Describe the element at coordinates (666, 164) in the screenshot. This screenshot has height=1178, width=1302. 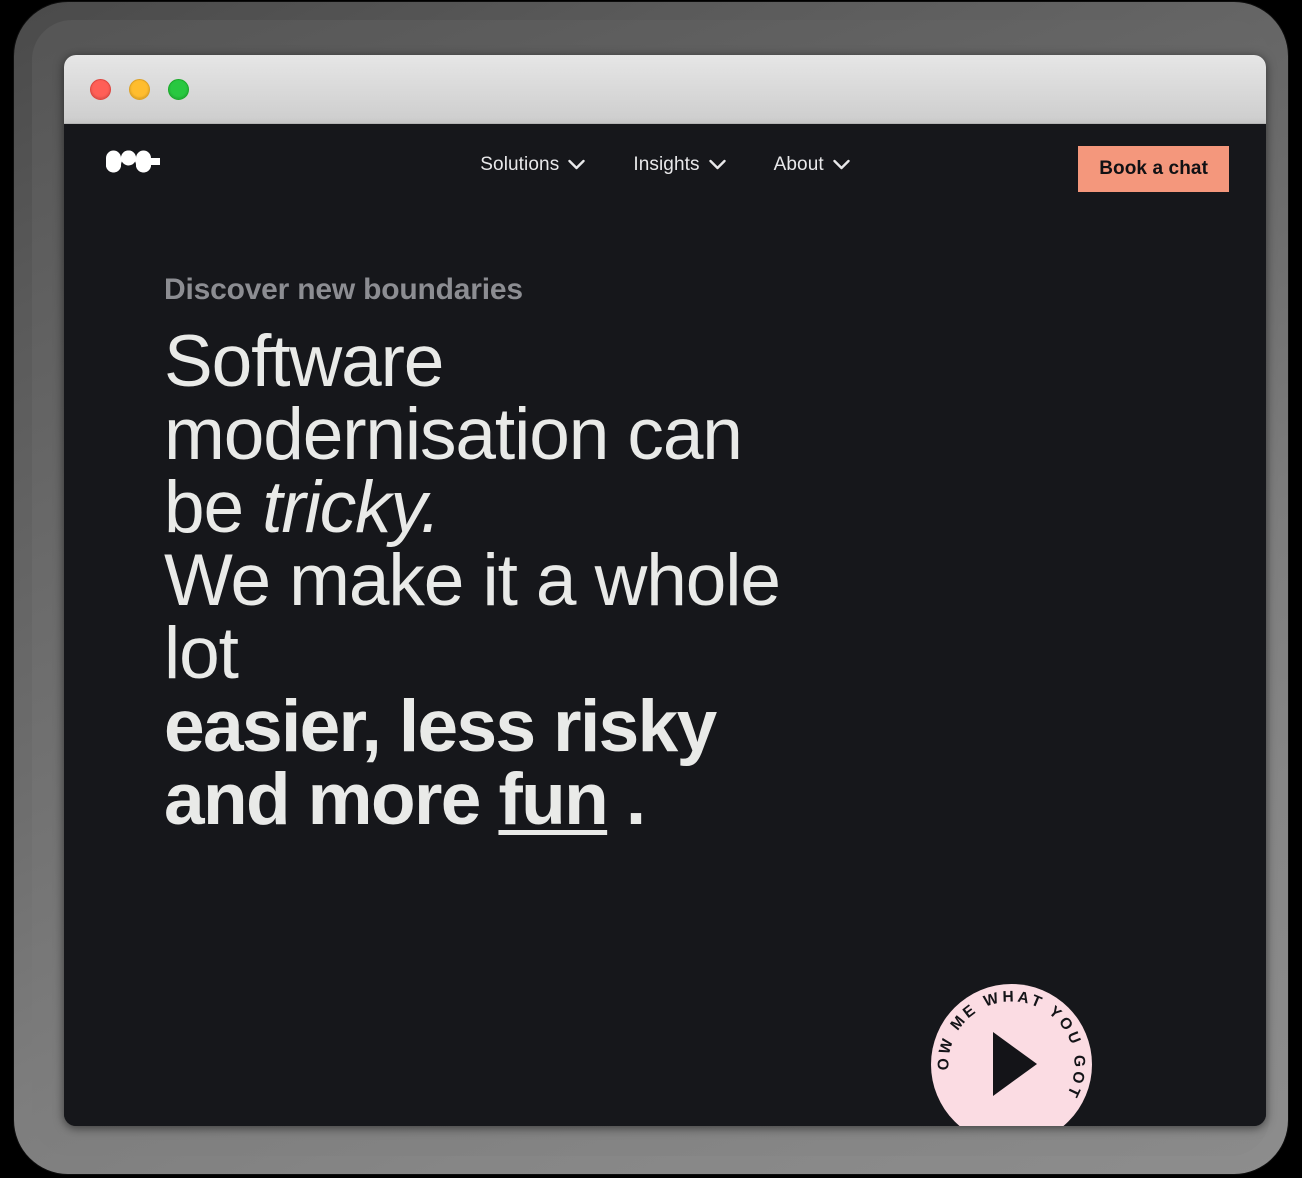
I see `nav-item-insights-label: Insights` at that location.